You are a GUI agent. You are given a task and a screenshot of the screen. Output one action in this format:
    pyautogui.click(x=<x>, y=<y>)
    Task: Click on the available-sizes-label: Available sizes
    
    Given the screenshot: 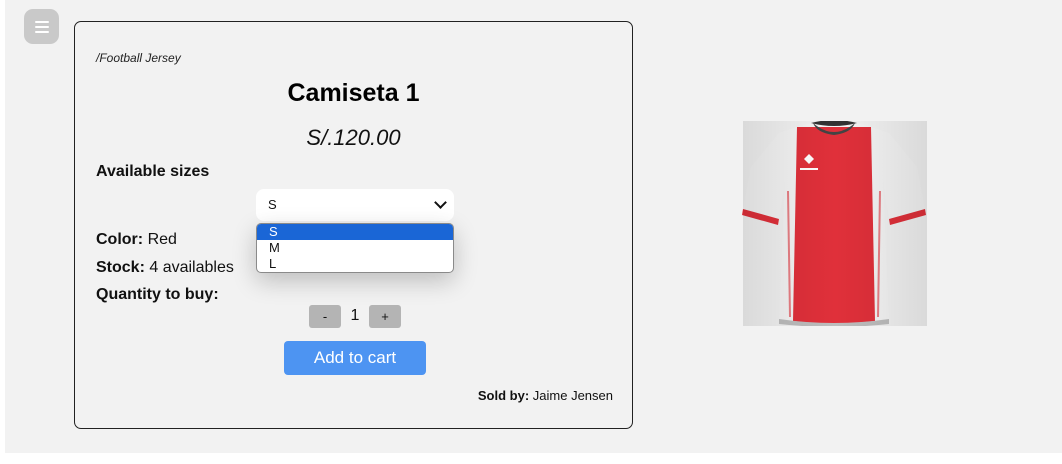 What is the action you would take?
    pyautogui.click(x=153, y=171)
    